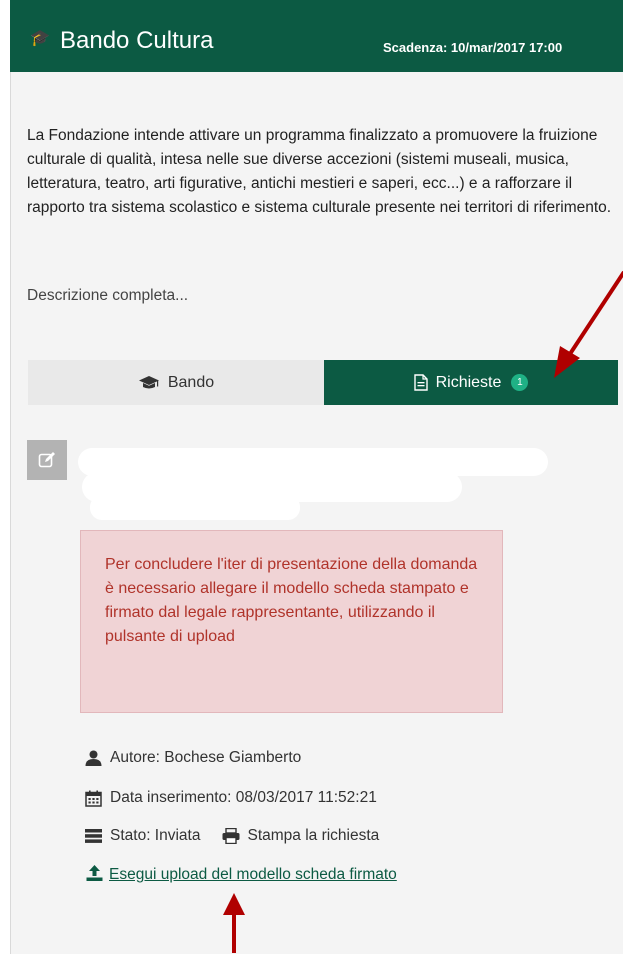  I want to click on graduation-cap-icon: 🎓, so click(40, 38).